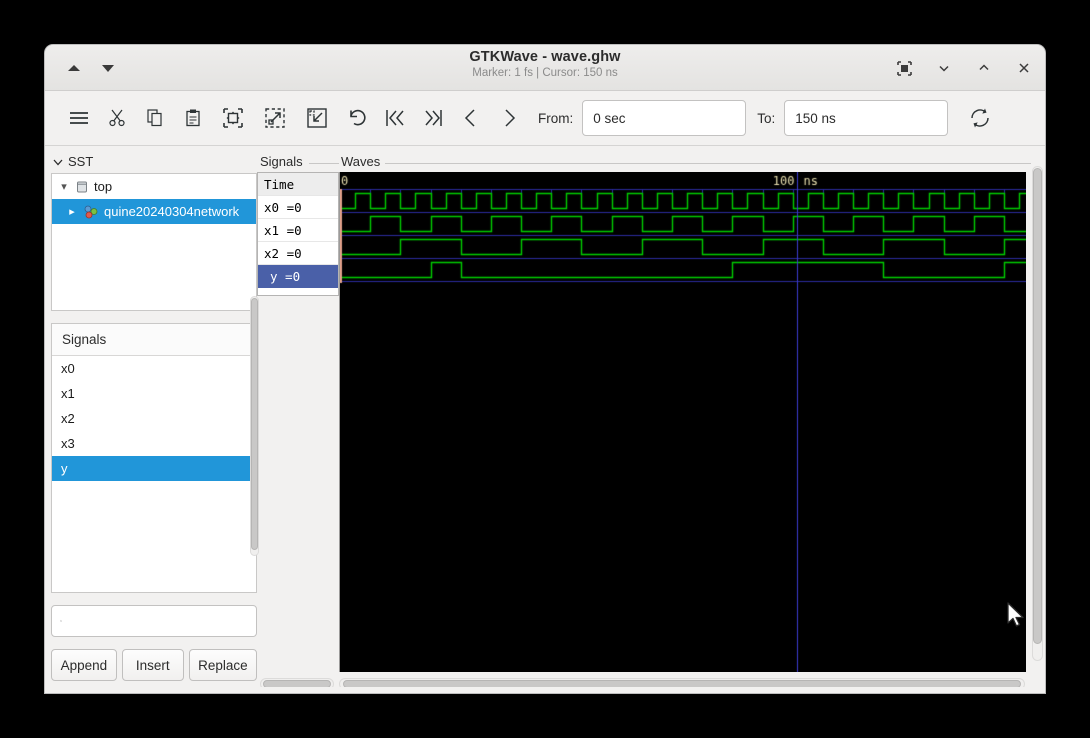 Image resolution: width=1090 pixels, height=738 pixels. I want to click on go-previous-icon, so click(469, 118).